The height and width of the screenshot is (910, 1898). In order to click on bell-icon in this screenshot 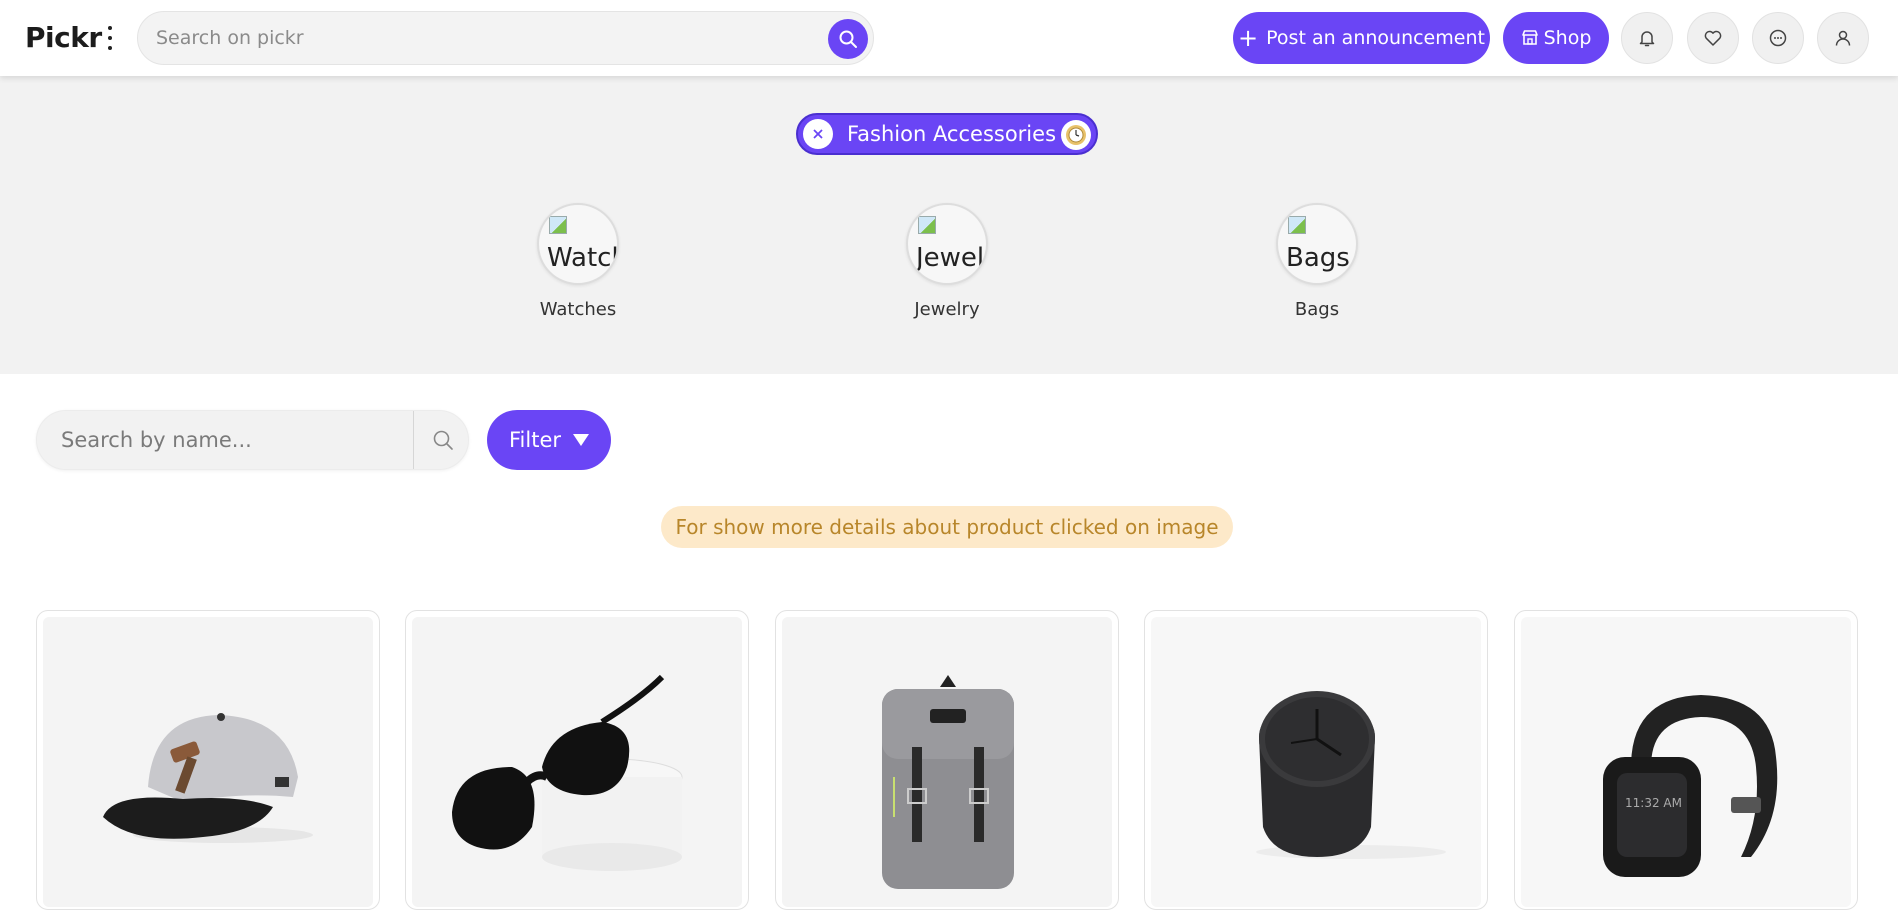, I will do `click(1647, 39)`.